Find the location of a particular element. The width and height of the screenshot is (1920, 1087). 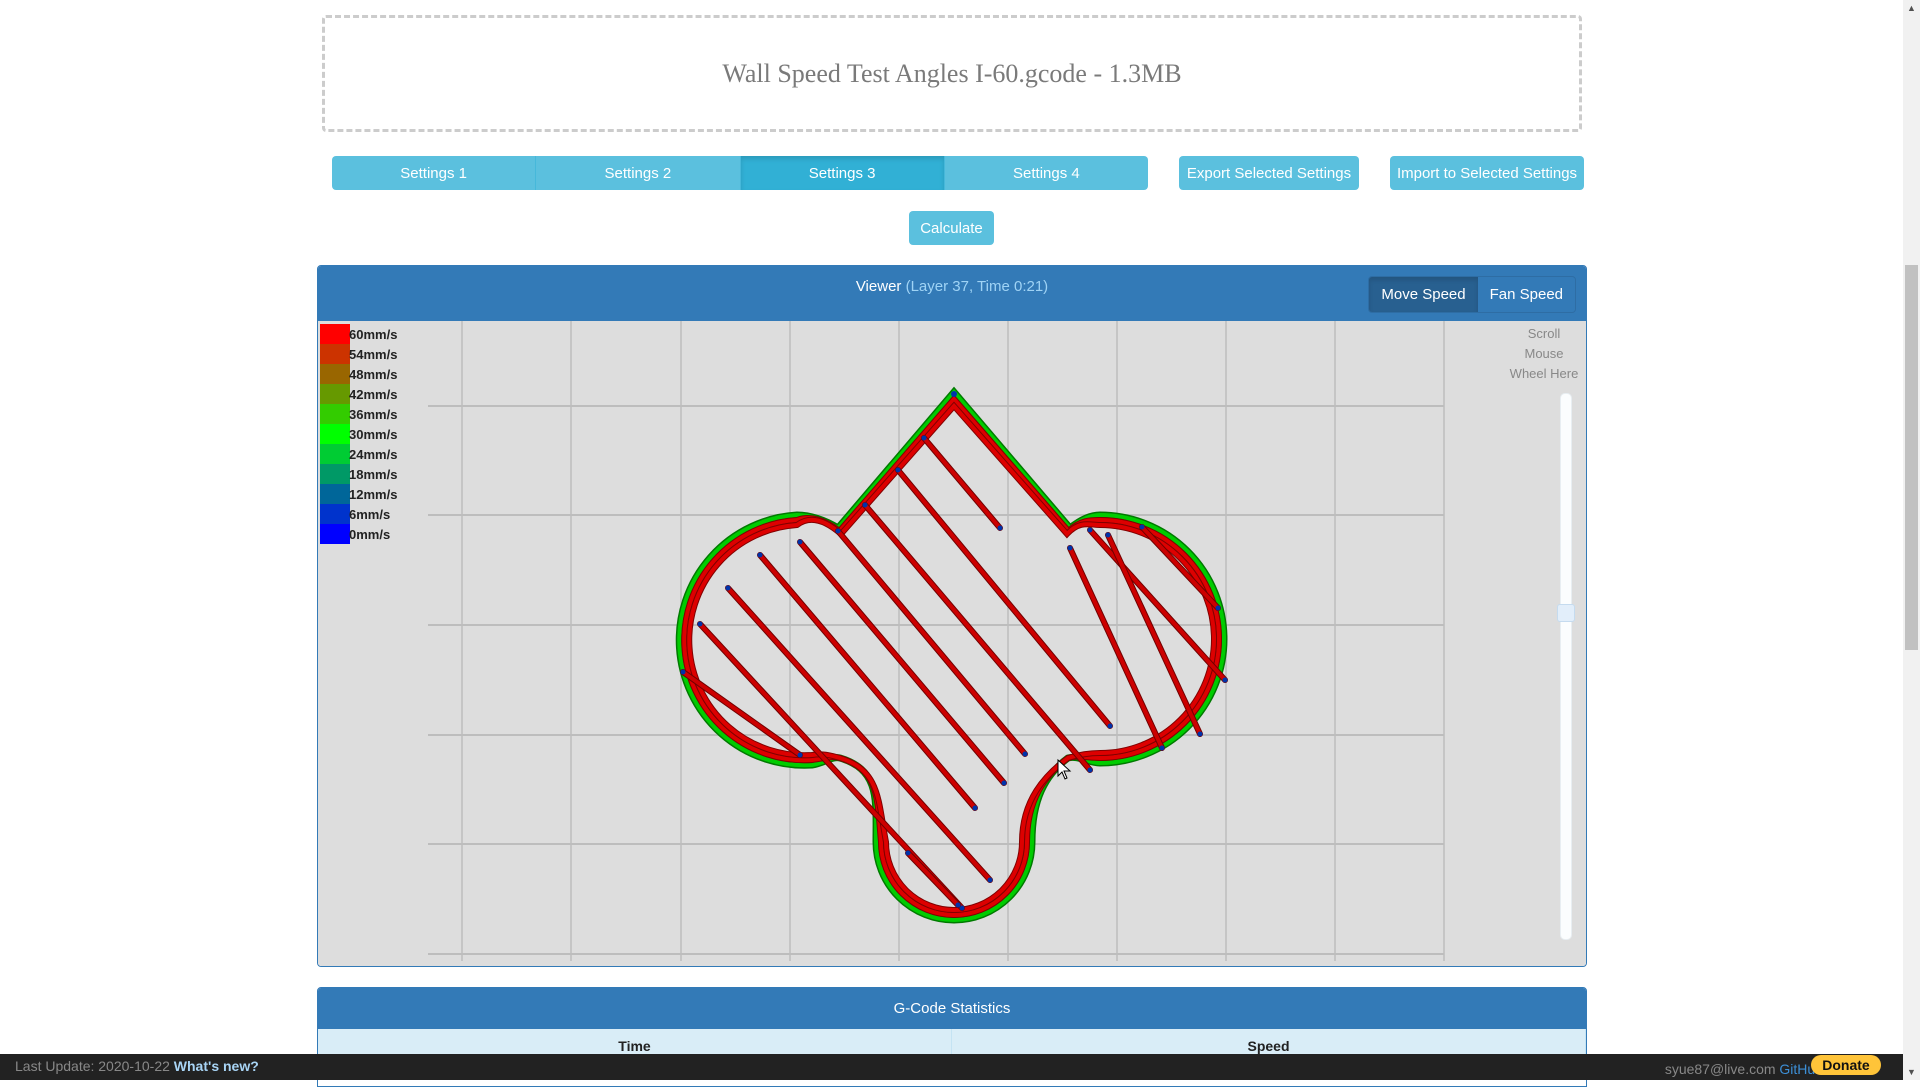

legend-item: 0mm/s is located at coordinates (358, 534).